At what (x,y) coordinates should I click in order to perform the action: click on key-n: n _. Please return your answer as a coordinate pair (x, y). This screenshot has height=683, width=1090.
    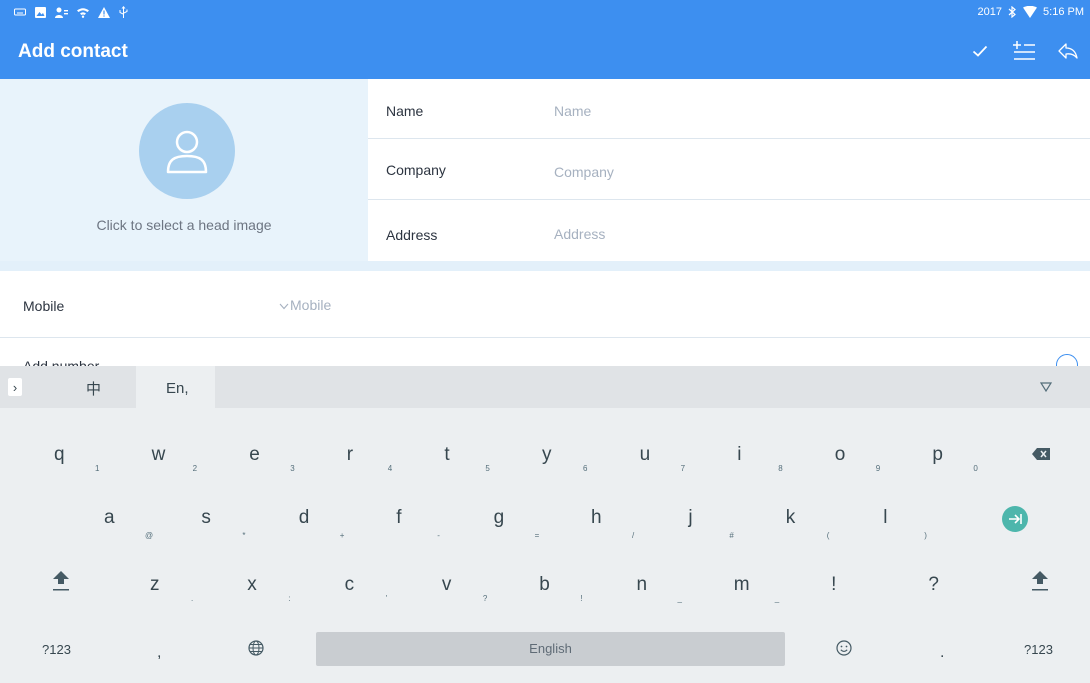
    Looking at the image, I should click on (667, 592).